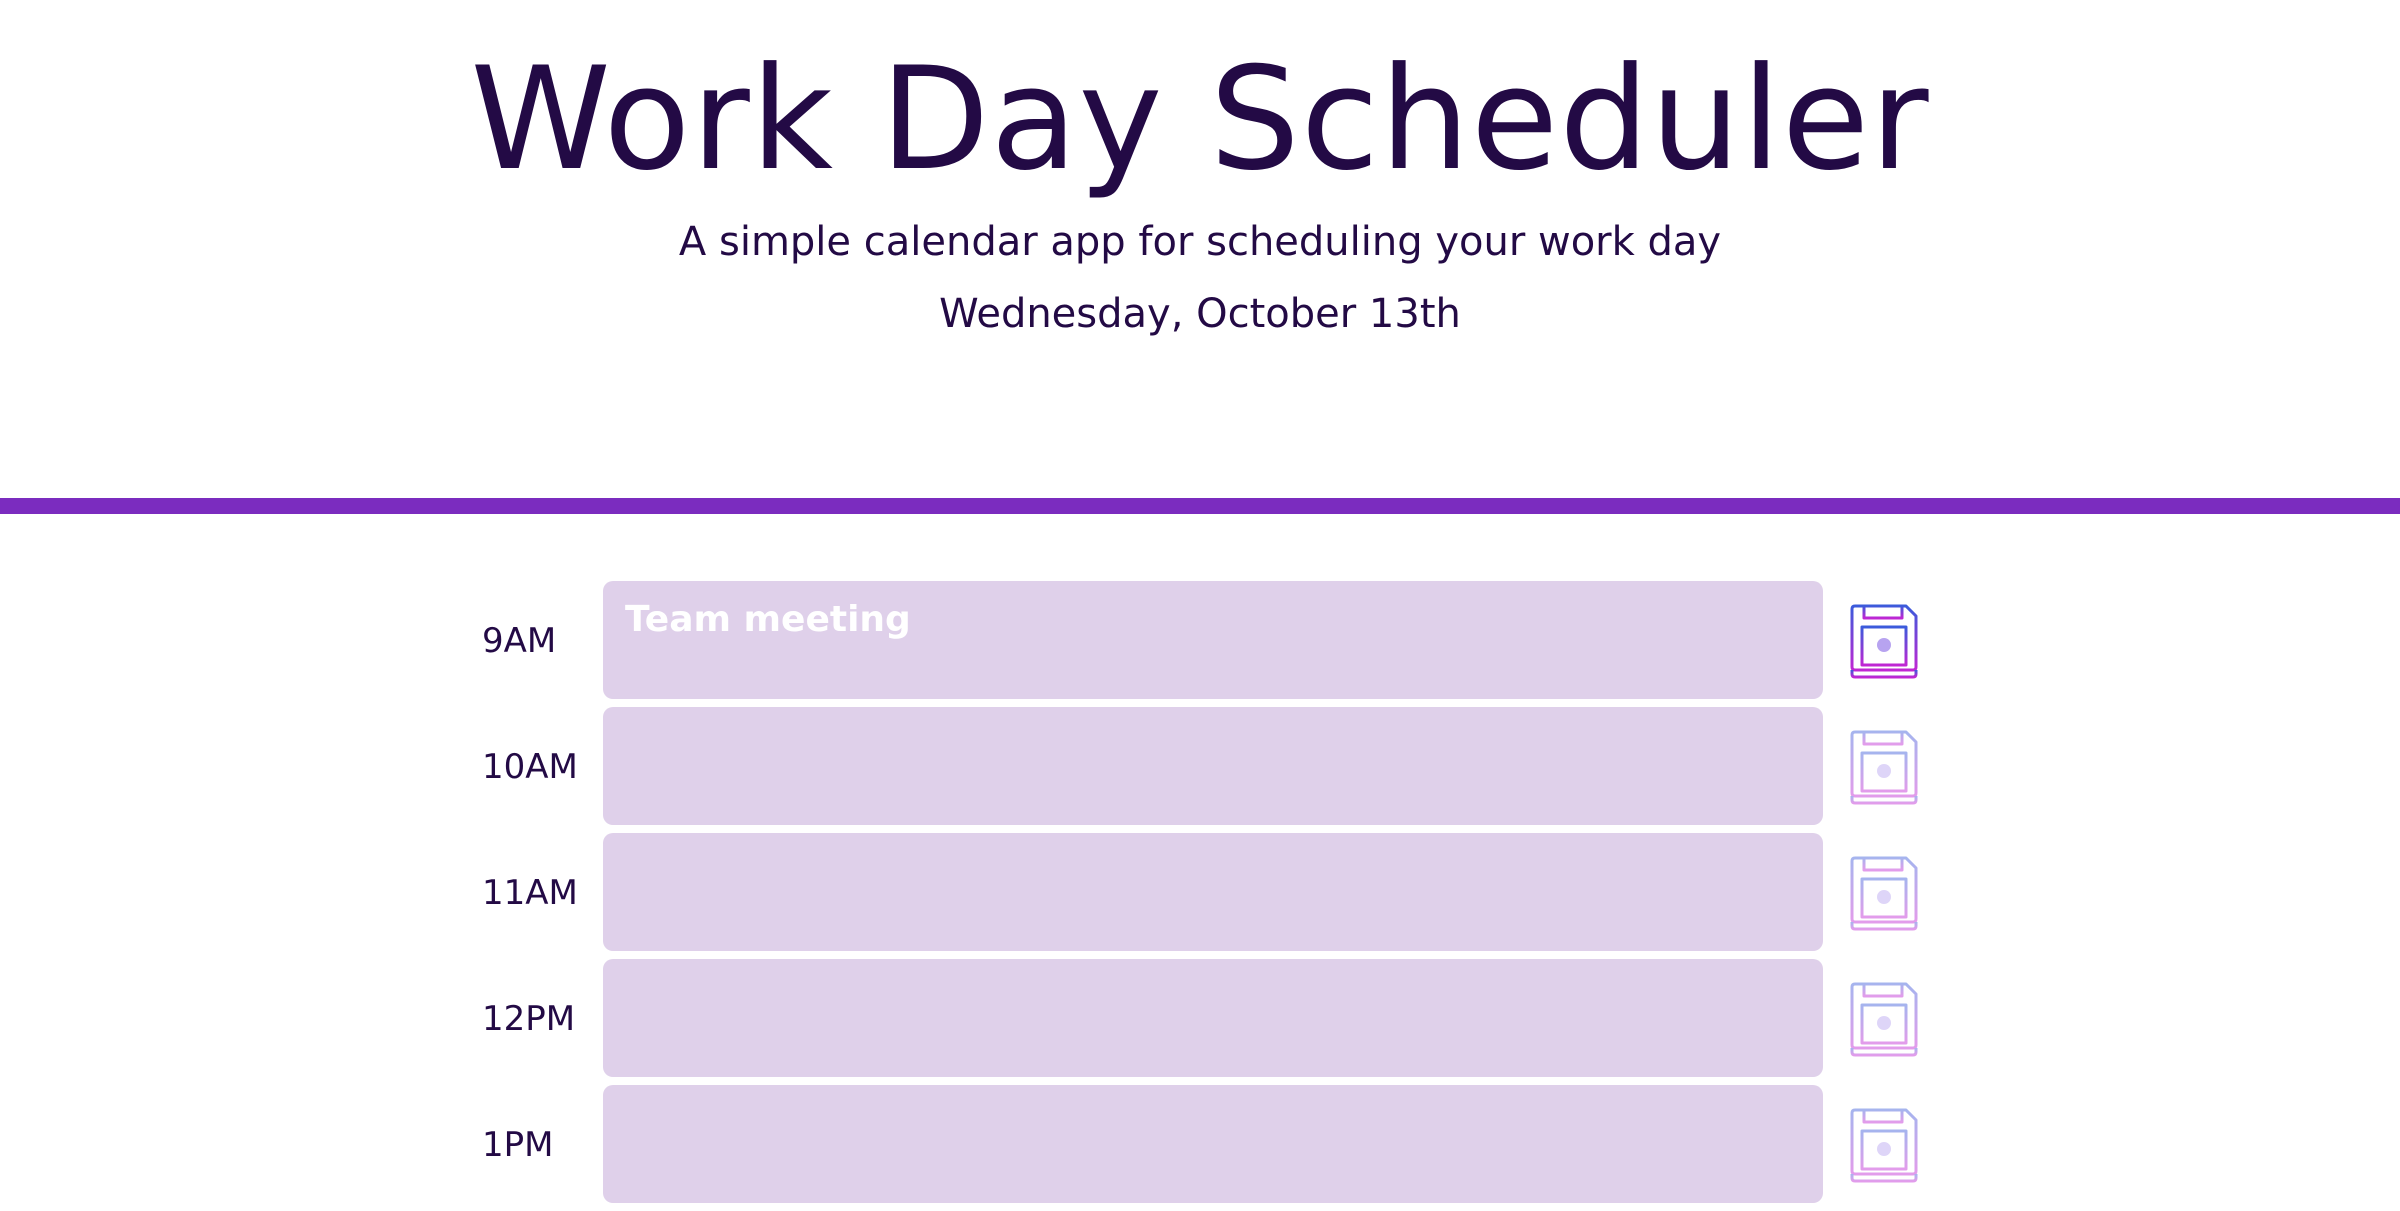  I want to click on time-block-row: 11AM, so click(1200, 892).